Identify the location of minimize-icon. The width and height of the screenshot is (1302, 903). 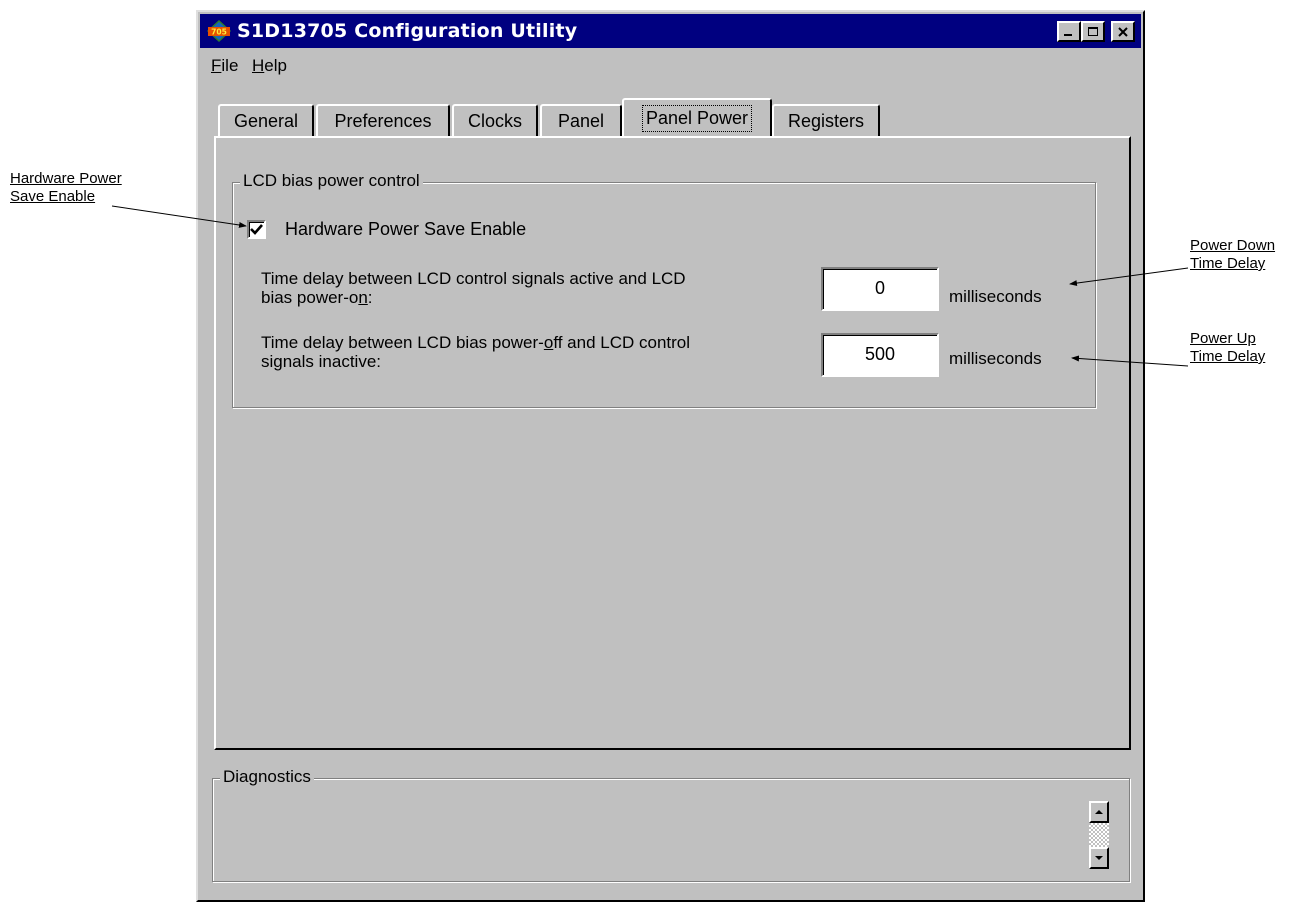
(1068, 34).